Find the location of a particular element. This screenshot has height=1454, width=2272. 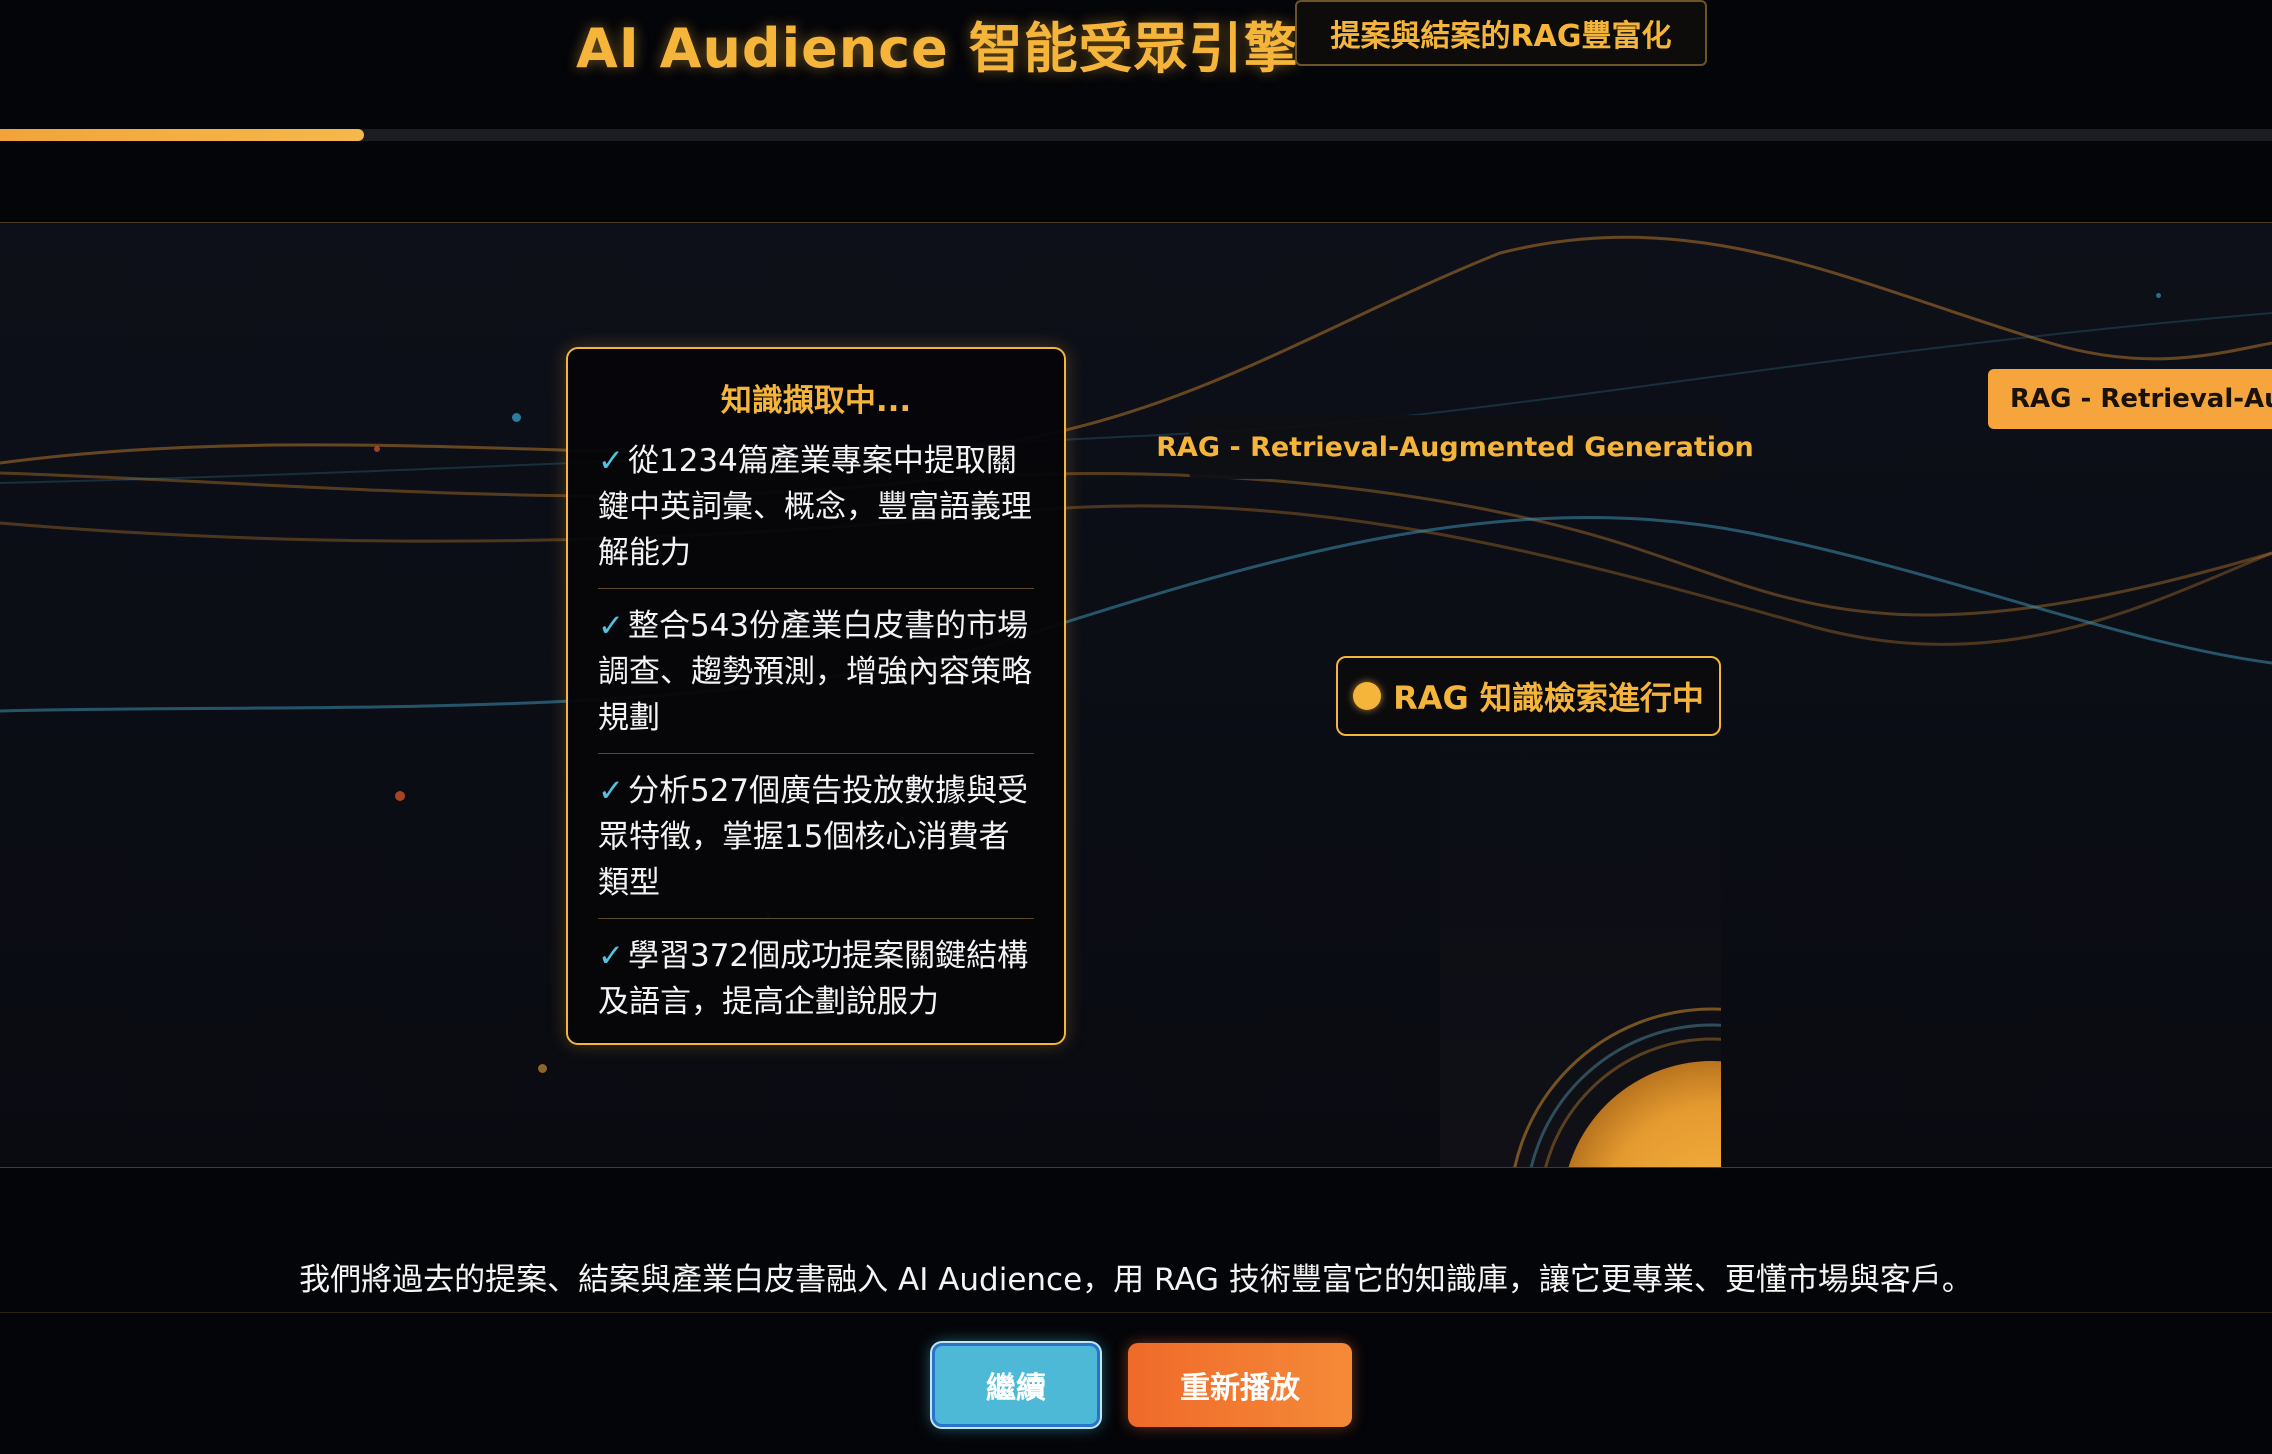

replay-button: 重新播放 is located at coordinates (1240, 1385).